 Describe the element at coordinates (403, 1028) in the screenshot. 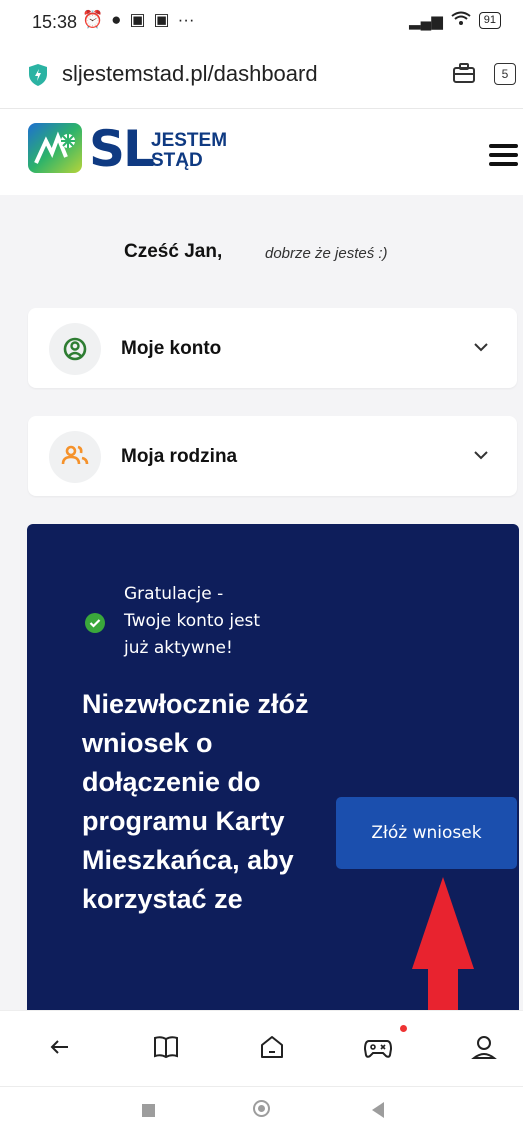

I see `notification-dot` at that location.